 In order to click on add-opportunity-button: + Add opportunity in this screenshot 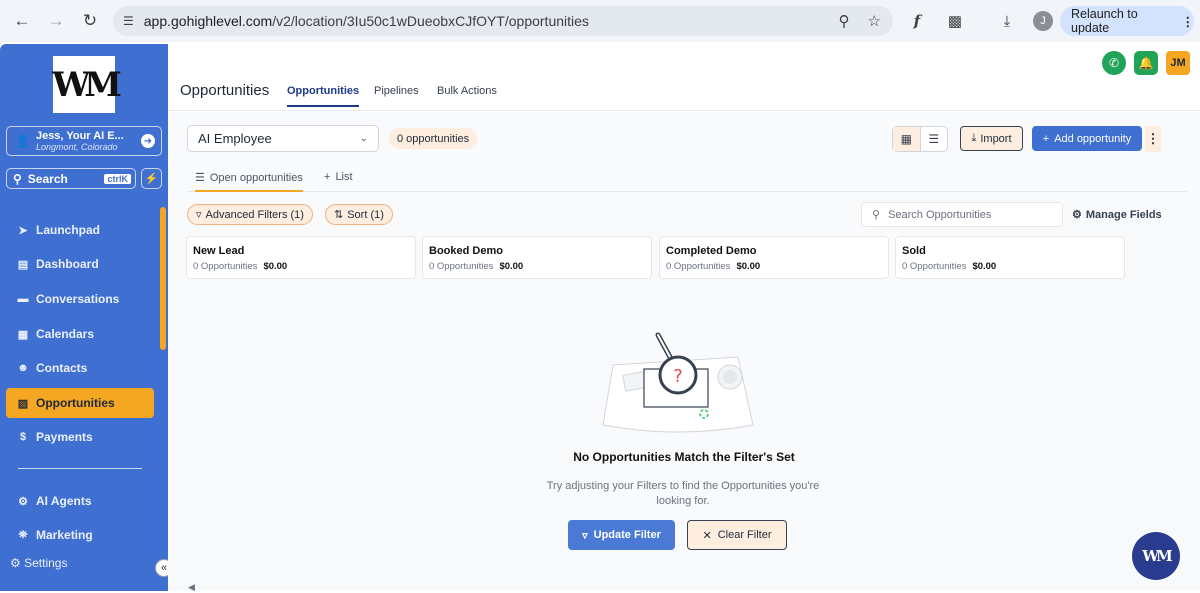, I will do `click(1087, 138)`.